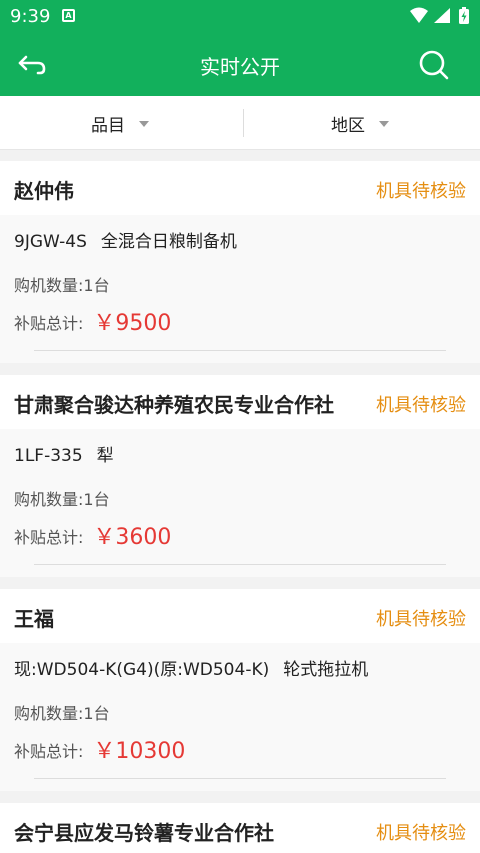 This screenshot has width=480, height=853. What do you see at coordinates (68, 15) in the screenshot?
I see `app-notification-icon: A` at bounding box center [68, 15].